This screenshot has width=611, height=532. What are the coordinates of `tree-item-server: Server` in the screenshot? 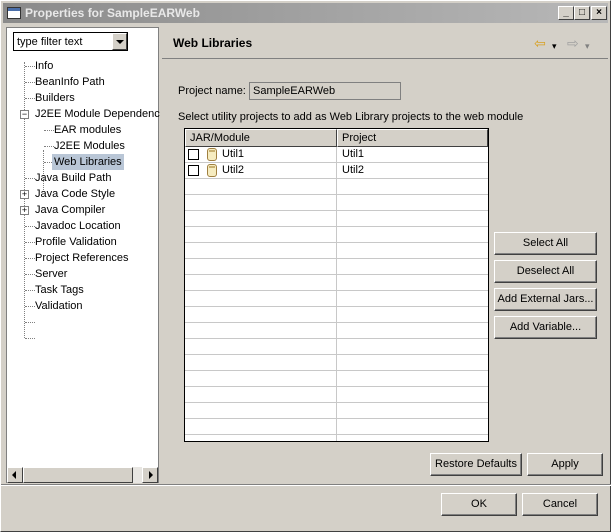 It's located at (51, 274).